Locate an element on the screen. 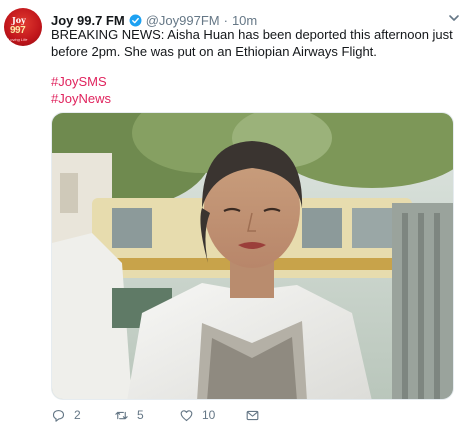 The width and height of the screenshot is (469, 433). retweet-button: 5 is located at coordinates (129, 415).